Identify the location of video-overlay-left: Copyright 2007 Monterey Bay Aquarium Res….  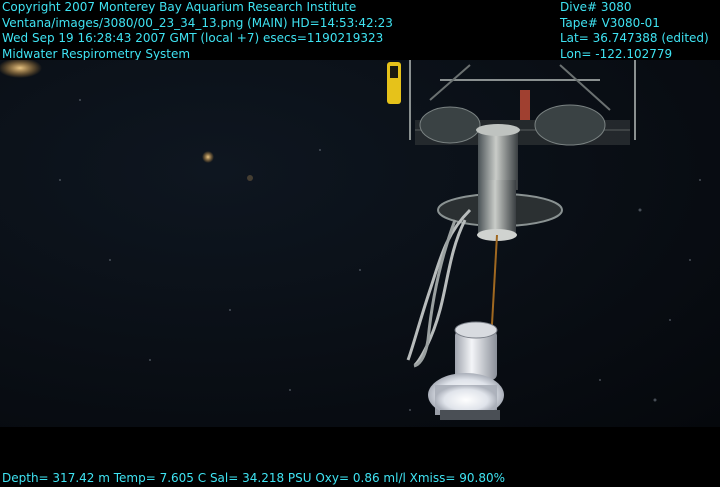
(197, 31).